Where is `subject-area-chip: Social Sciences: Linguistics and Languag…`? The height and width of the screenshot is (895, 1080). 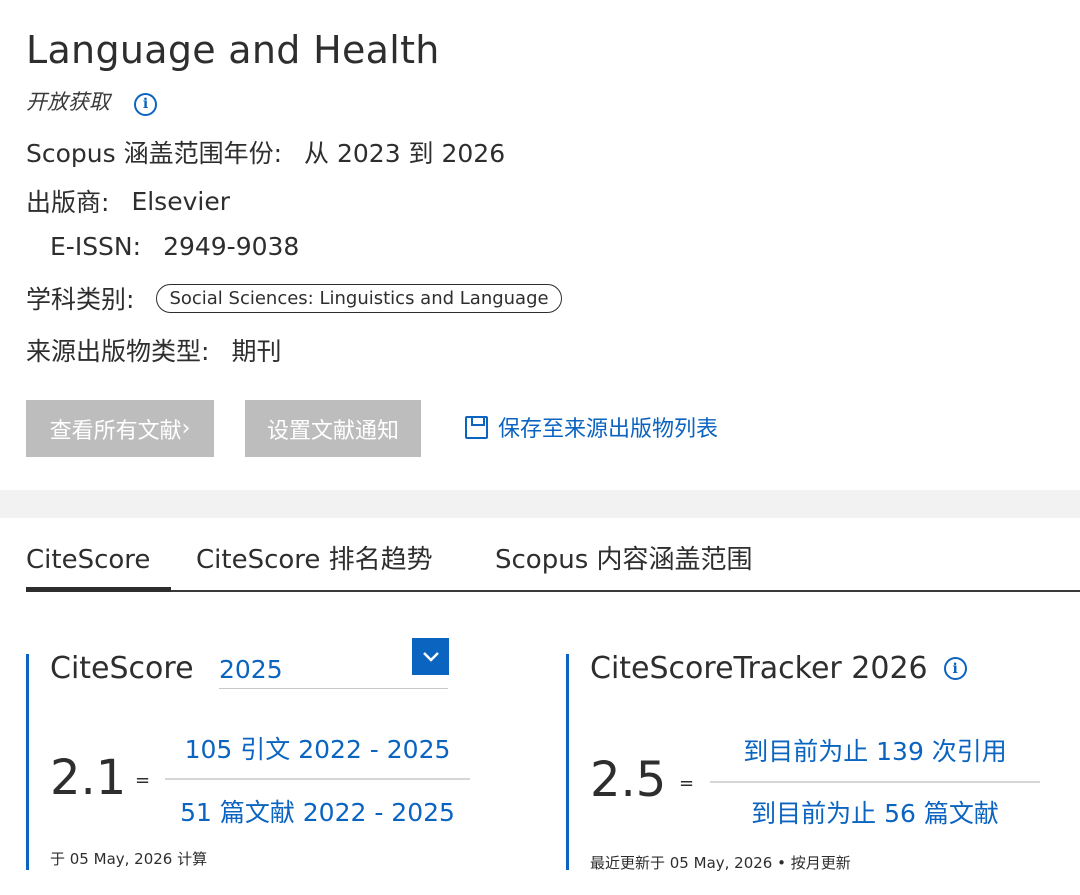 subject-area-chip: Social Sciences: Linguistics and Languag… is located at coordinates (359, 298).